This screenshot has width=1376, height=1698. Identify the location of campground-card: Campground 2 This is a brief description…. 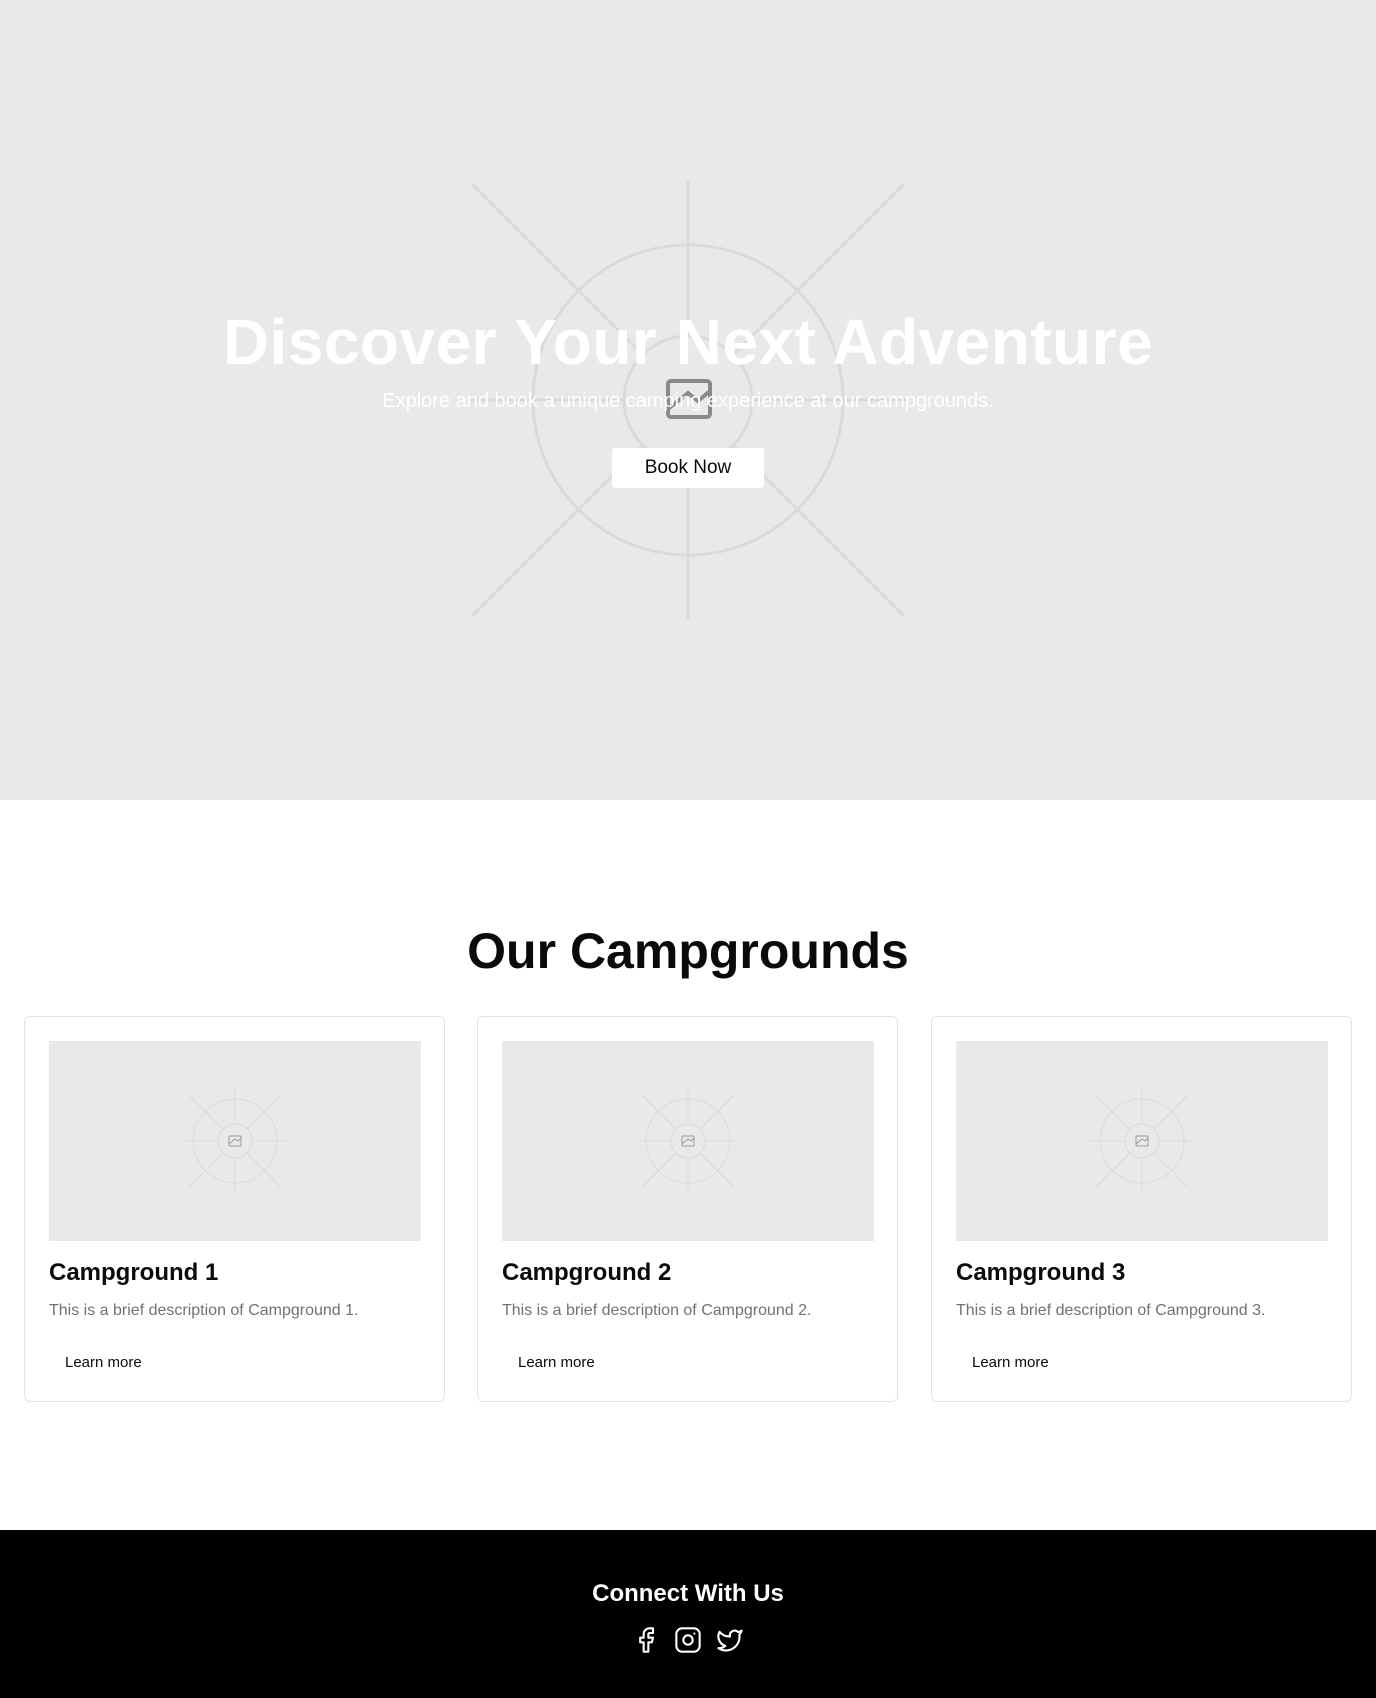
(687, 1209).